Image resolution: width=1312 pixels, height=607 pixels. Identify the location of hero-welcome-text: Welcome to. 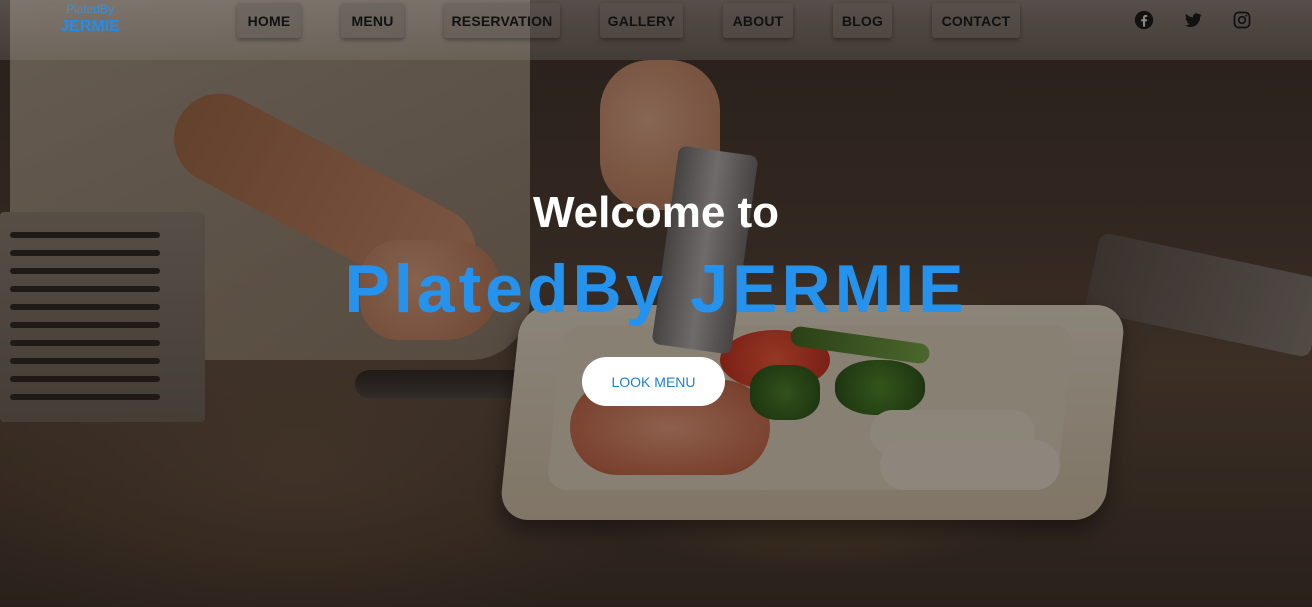
(656, 212).